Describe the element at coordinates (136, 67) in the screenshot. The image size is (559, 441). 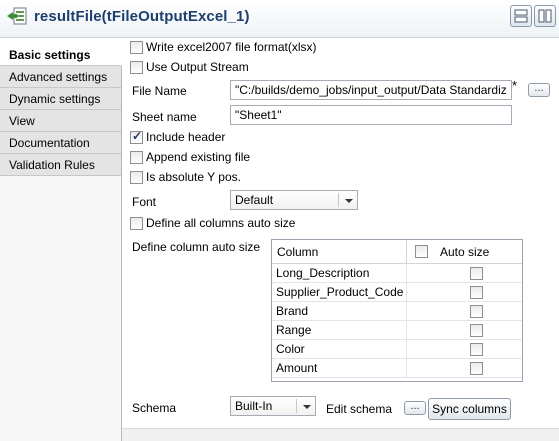
I see `use-output-stream-checkbox` at that location.